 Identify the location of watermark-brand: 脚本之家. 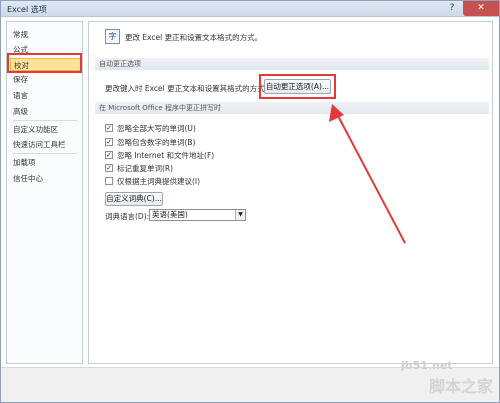
(461, 386).